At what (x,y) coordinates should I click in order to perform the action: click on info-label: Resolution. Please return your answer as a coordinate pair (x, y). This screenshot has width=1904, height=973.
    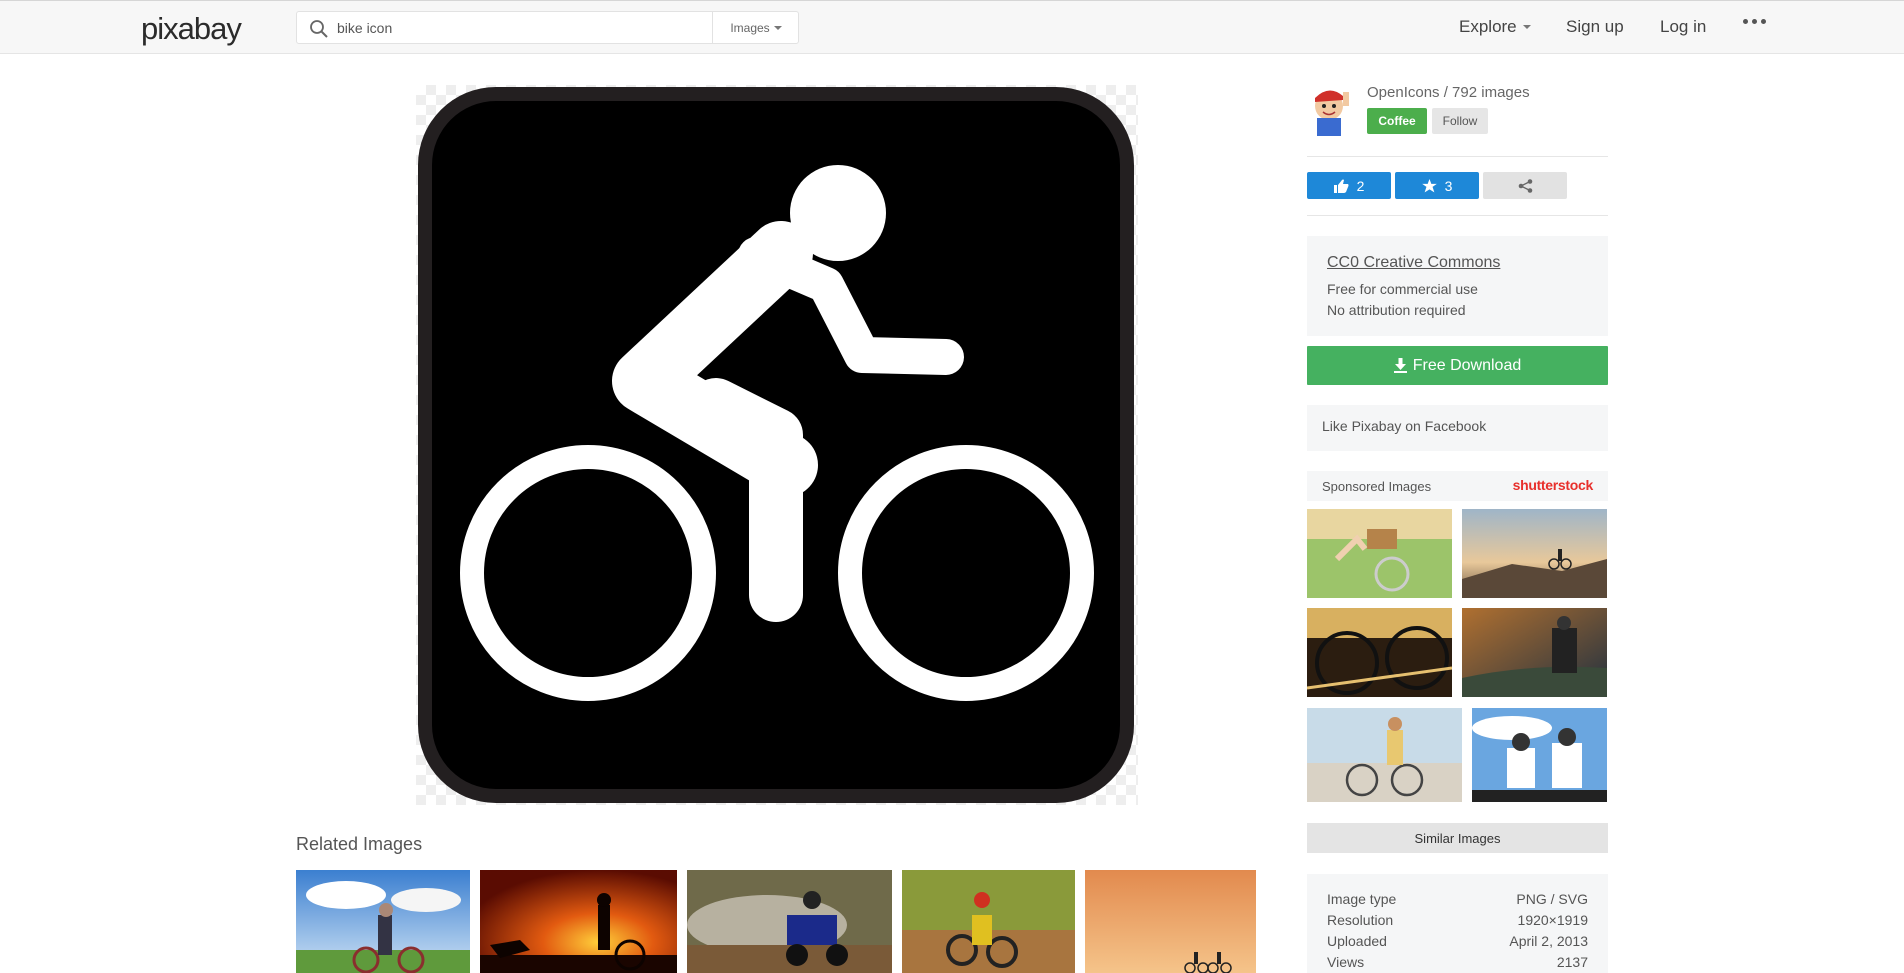
    Looking at the image, I should click on (1360, 920).